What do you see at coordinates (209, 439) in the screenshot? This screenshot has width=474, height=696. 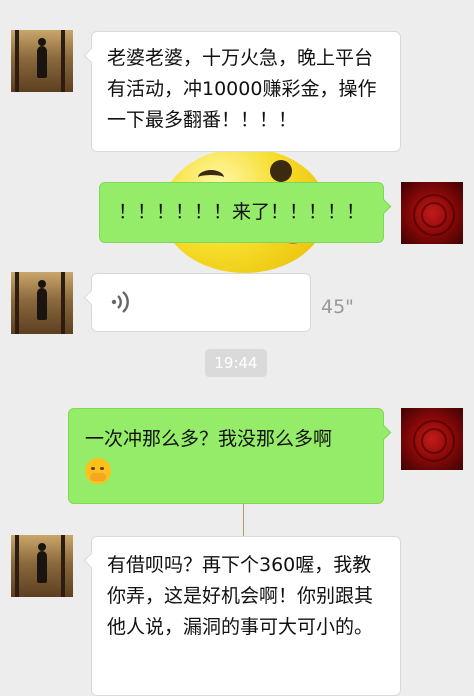 I see `message-text: 一次冲那么多？我没那么多啊` at bounding box center [209, 439].